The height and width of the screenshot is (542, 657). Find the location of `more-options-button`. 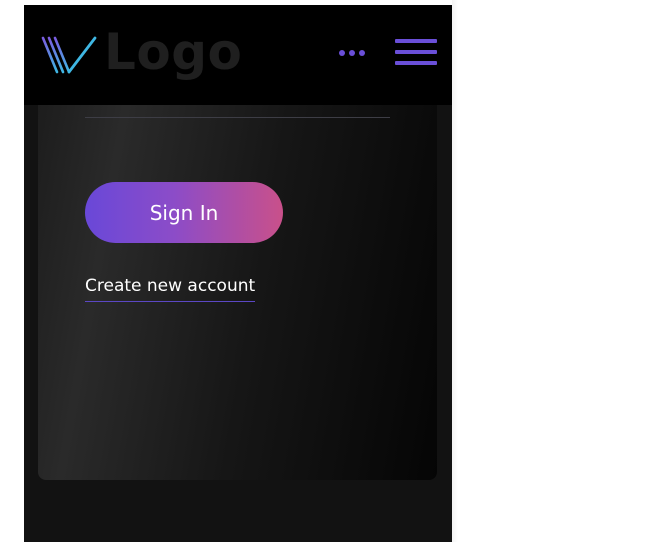

more-options-button is located at coordinates (352, 53).